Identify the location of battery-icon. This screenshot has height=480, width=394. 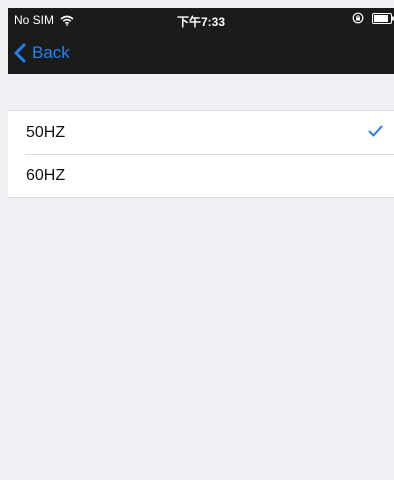
(383, 18).